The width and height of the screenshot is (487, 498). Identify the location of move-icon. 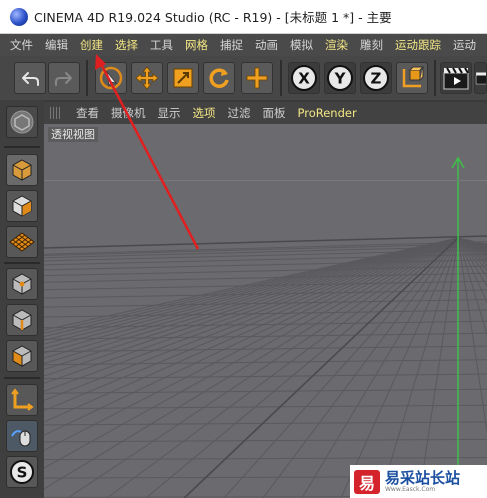
(147, 78).